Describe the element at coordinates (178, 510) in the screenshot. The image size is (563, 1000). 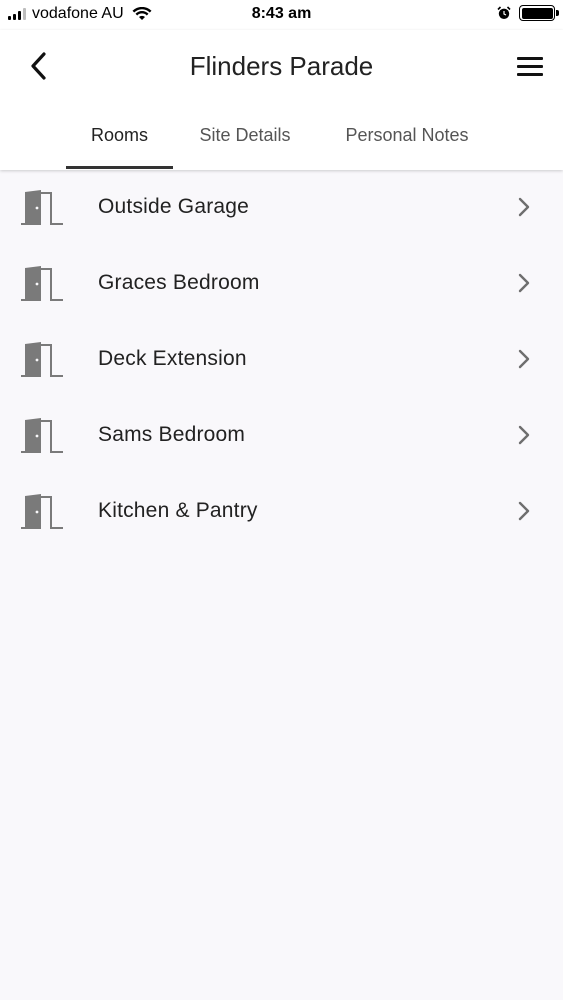
I see `room-label: Kitchen & Pantry` at that location.